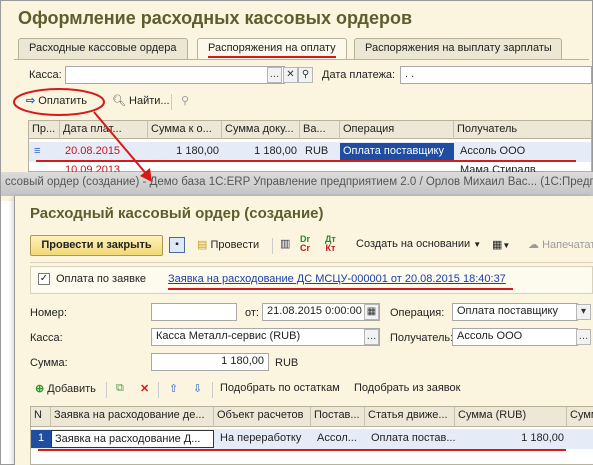  What do you see at coordinates (177, 245) in the screenshot?
I see `save-icon: ▪` at bounding box center [177, 245].